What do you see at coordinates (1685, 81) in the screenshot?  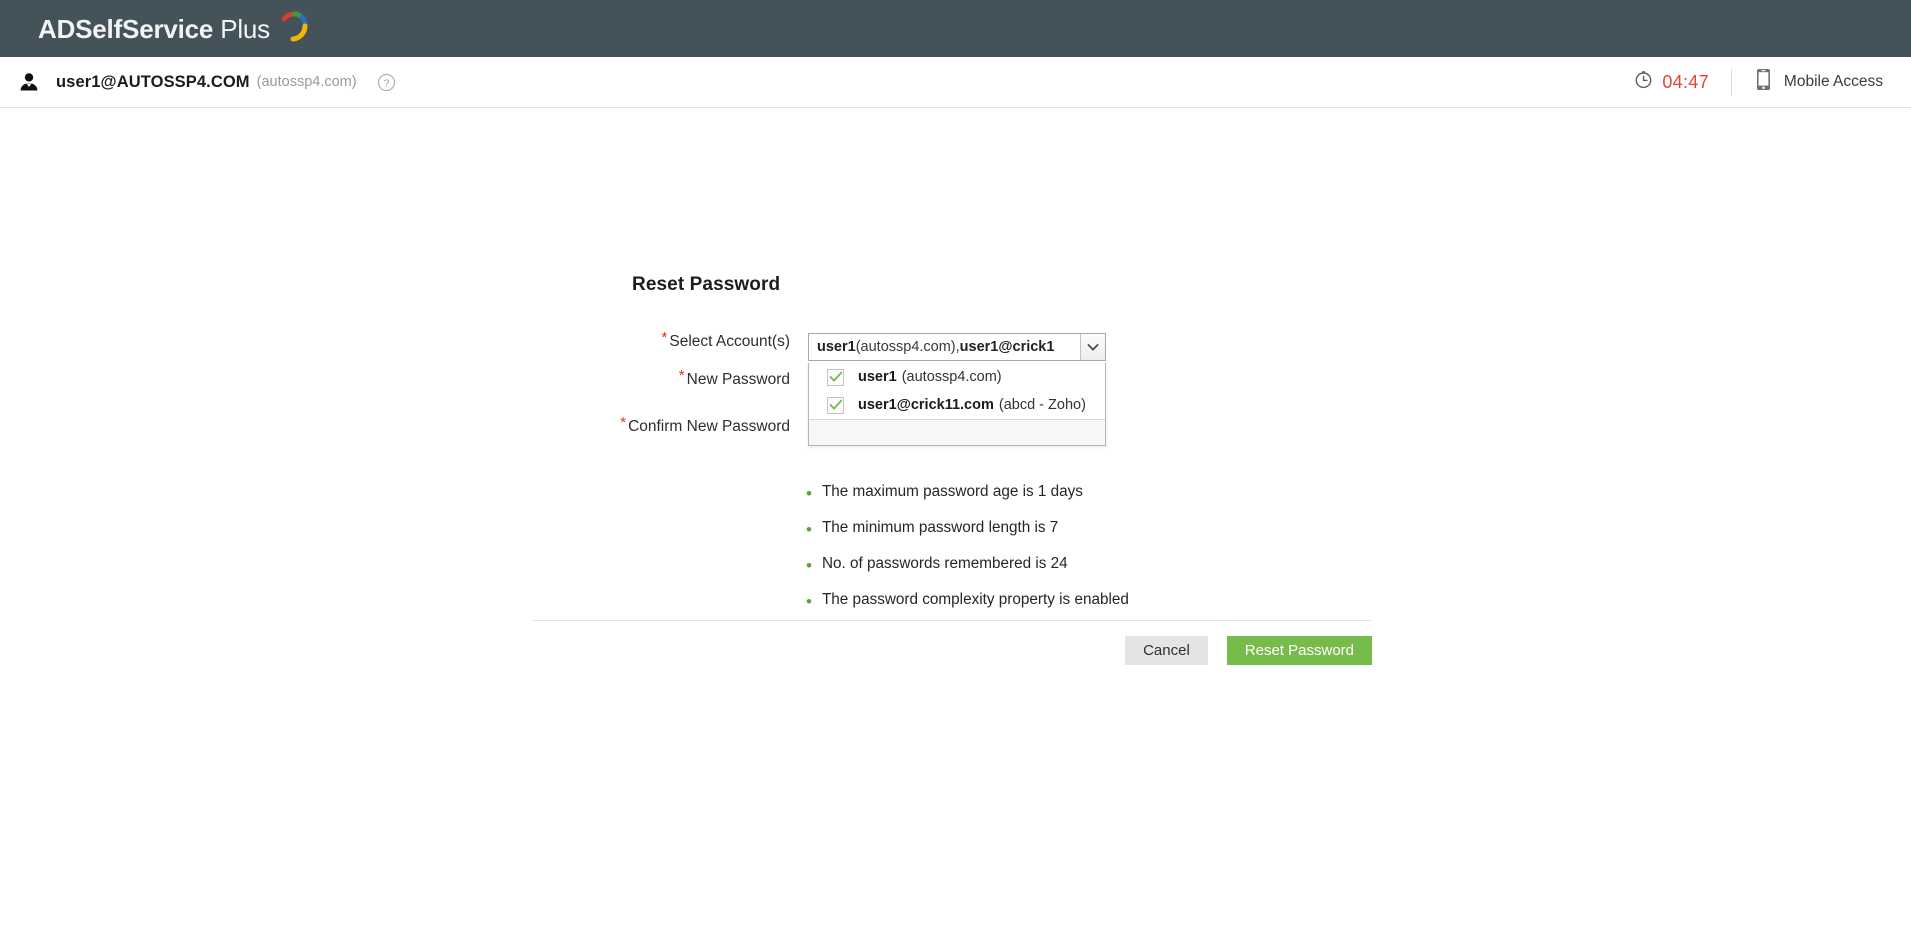 I see `session-timer-value: 04:47` at bounding box center [1685, 81].